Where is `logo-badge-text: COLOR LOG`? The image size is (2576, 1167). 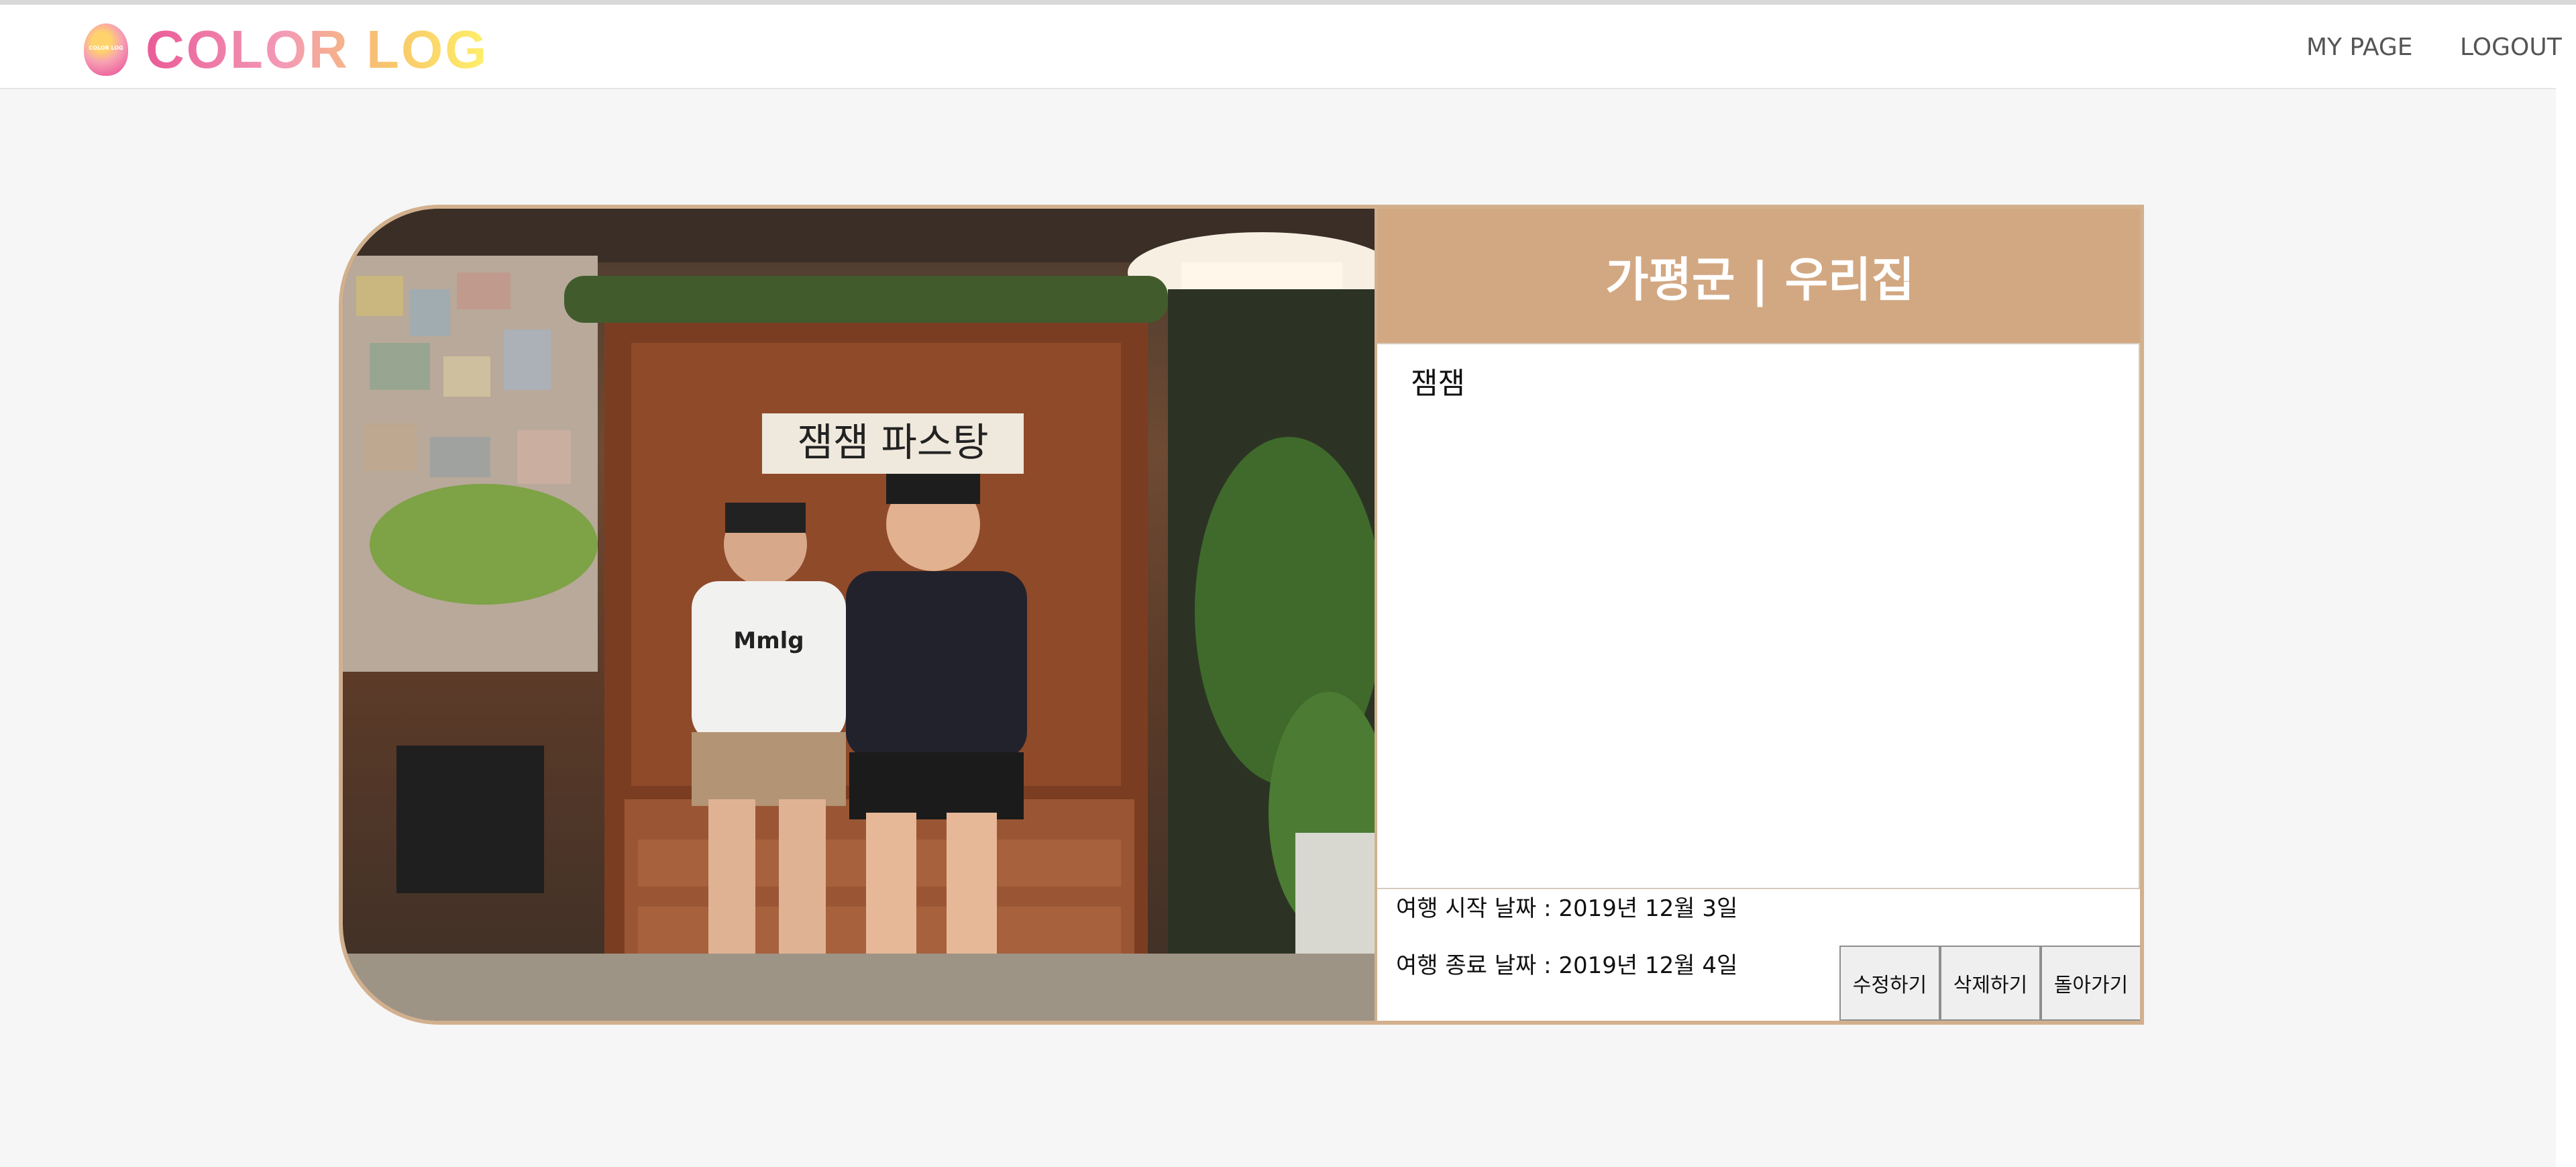 logo-badge-text: COLOR LOG is located at coordinates (106, 48).